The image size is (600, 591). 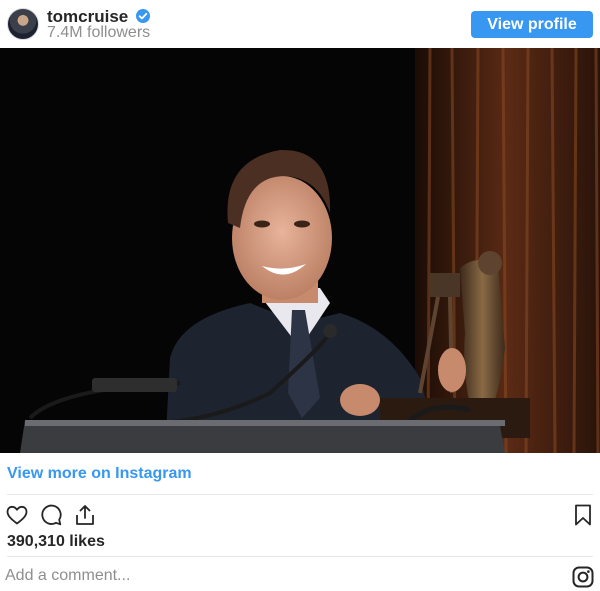 What do you see at coordinates (99, 32) in the screenshot?
I see `followers-count: 7.4M followers` at bounding box center [99, 32].